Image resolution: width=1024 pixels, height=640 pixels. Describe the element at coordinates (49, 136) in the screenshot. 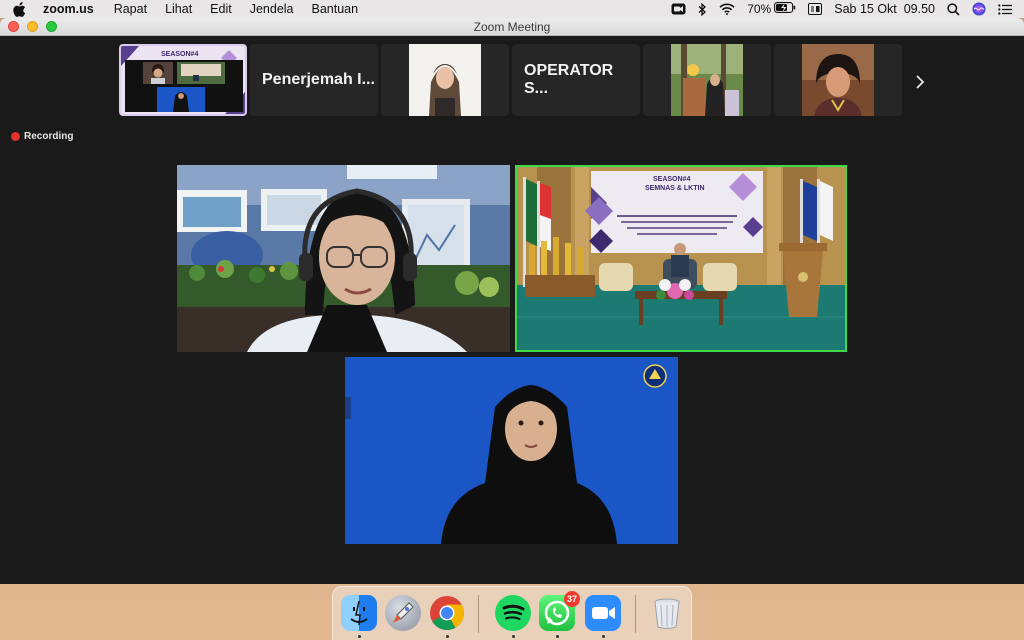

I see `recording-label: Recording` at that location.